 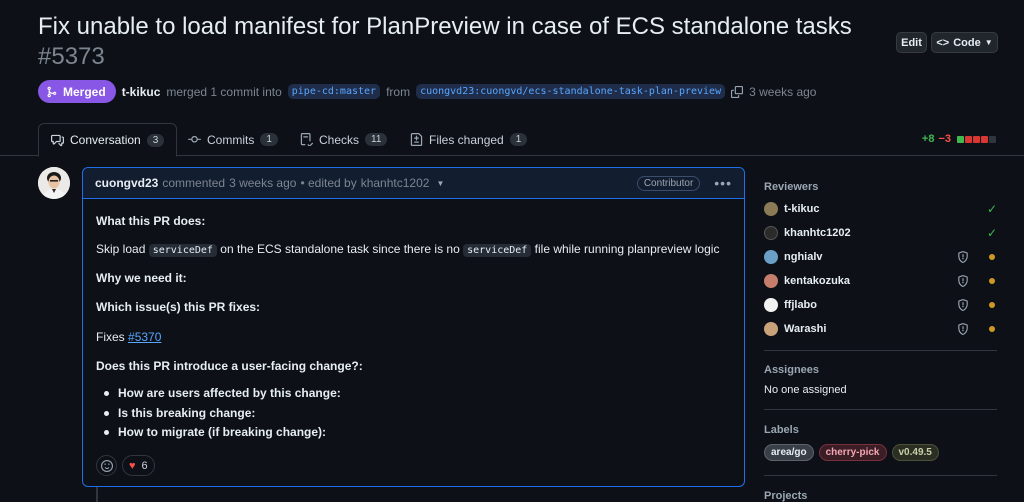 What do you see at coordinates (306, 139) in the screenshot?
I see `checklist-icon` at bounding box center [306, 139].